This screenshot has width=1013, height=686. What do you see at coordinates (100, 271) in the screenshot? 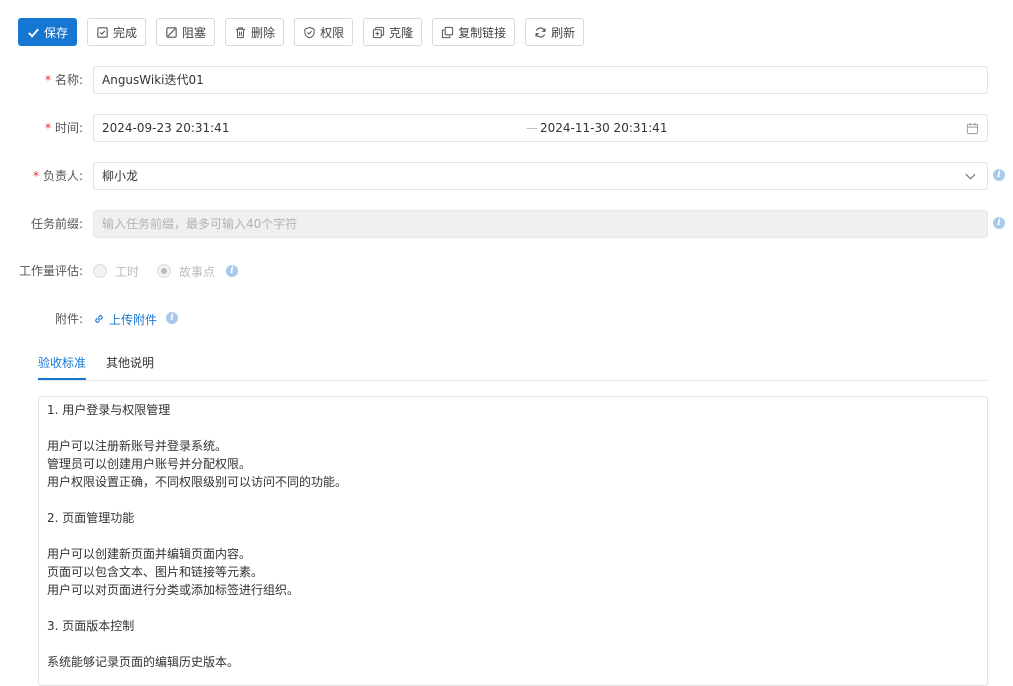
I see `radio-circle` at bounding box center [100, 271].